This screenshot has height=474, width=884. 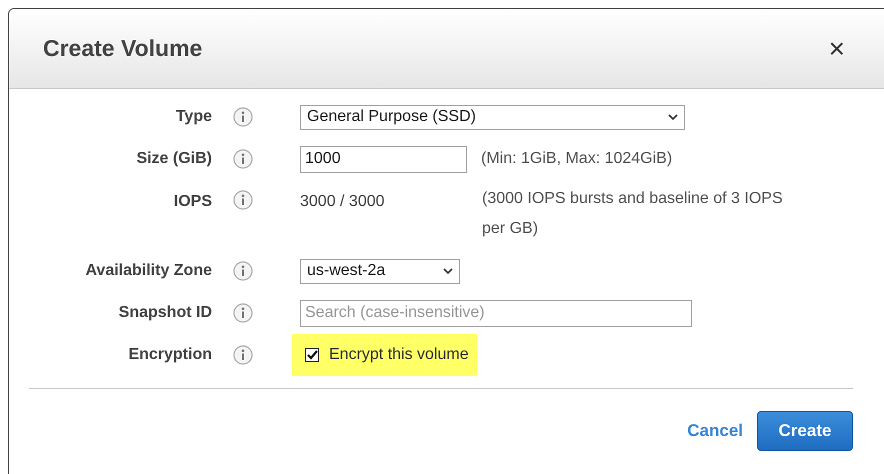 What do you see at coordinates (492, 117) in the screenshot?
I see `dropdown: General Purpose (SSD)` at bounding box center [492, 117].